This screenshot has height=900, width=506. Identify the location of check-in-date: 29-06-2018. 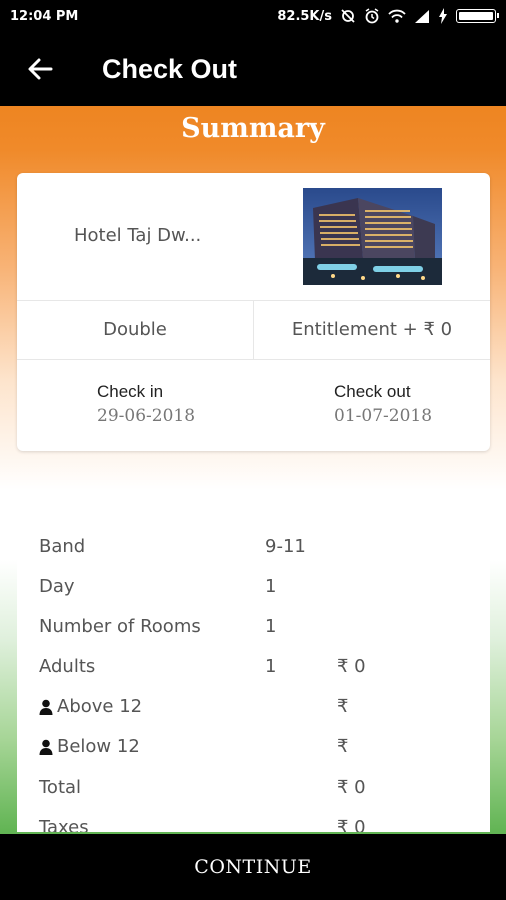
(146, 416).